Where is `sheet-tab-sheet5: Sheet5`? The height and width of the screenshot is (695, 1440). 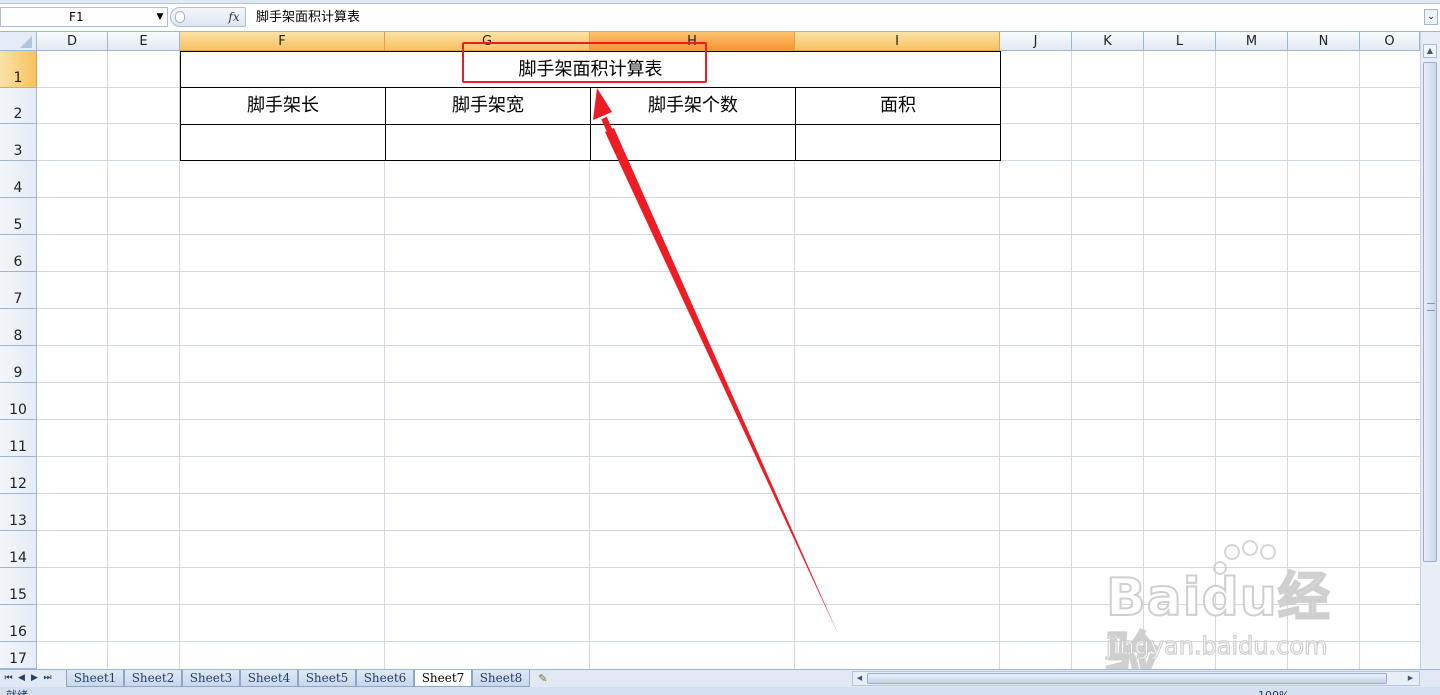 sheet-tab-sheet5: Sheet5 is located at coordinates (327, 678).